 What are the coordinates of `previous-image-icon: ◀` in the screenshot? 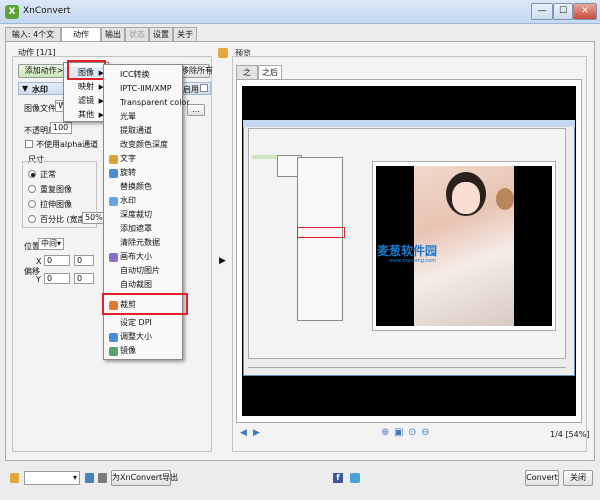 It's located at (243, 433).